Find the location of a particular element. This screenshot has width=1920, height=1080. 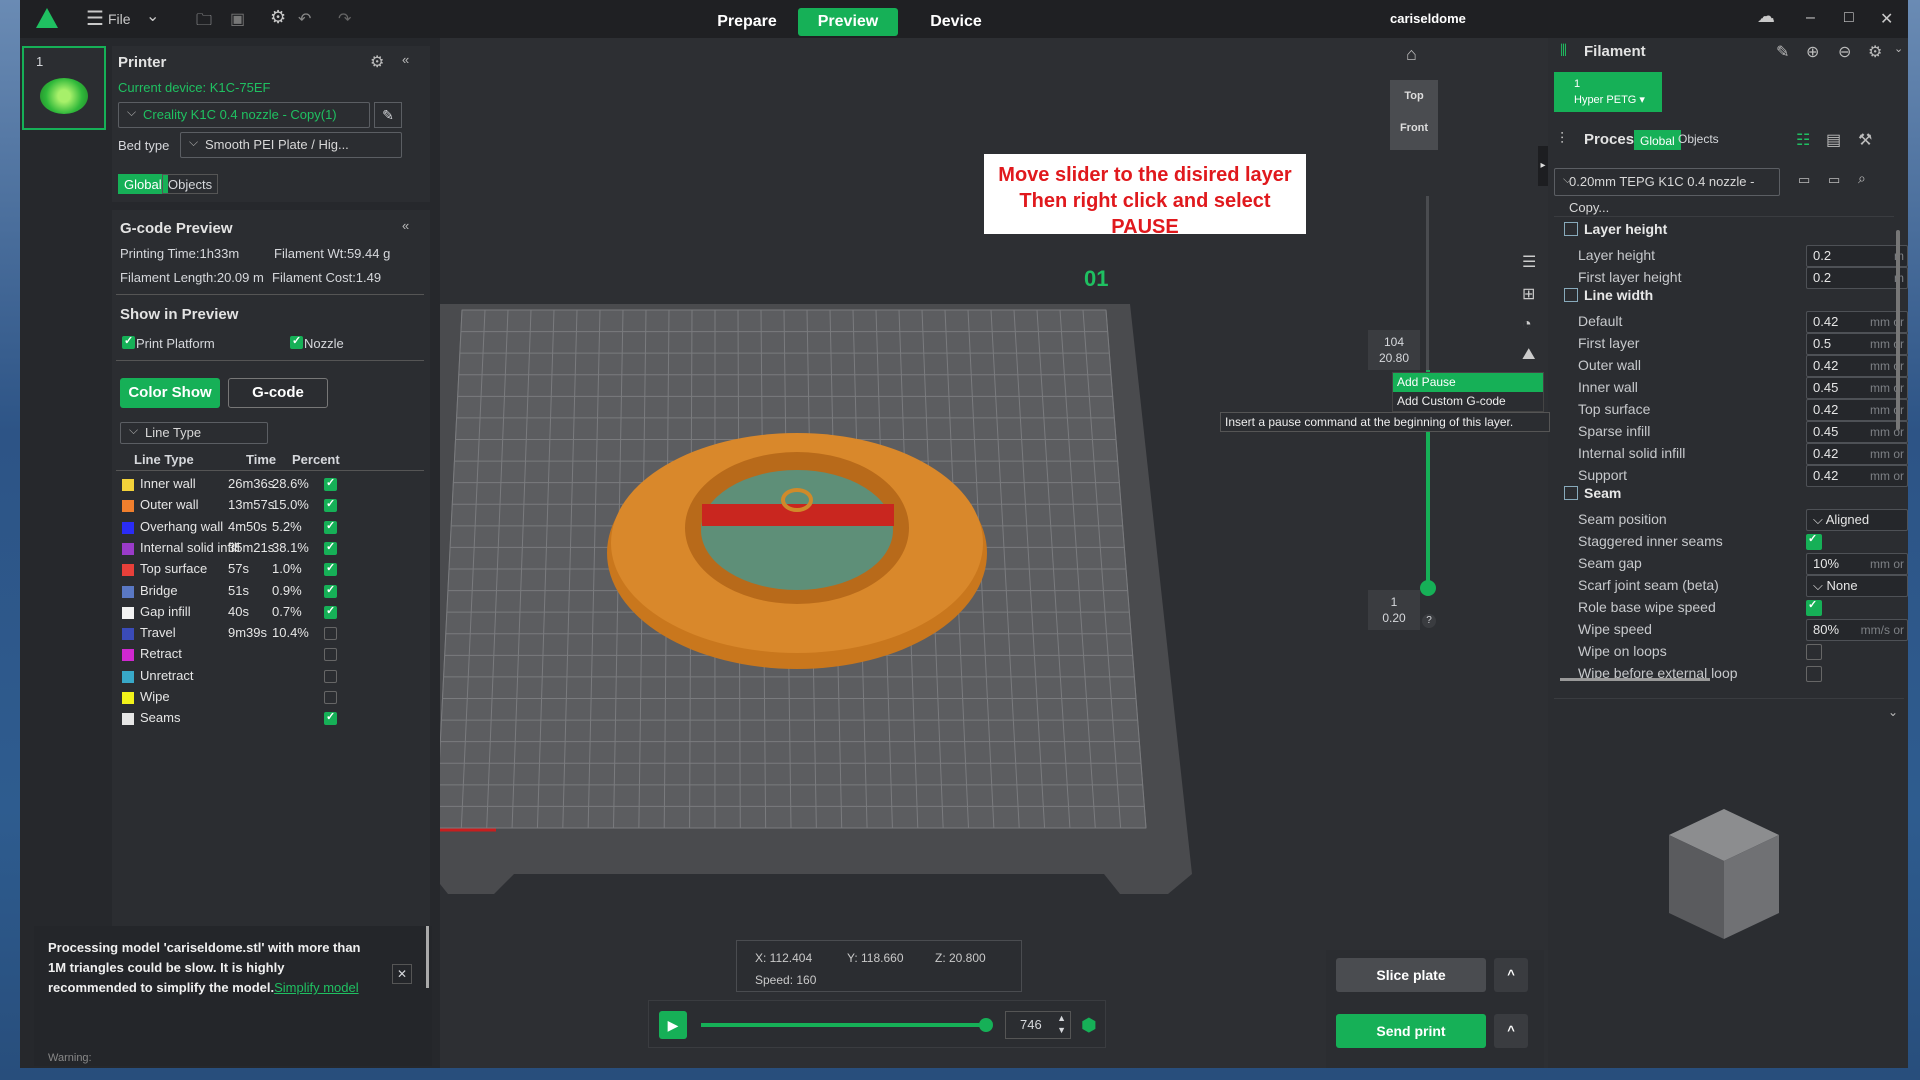

file-menu: File is located at coordinates (119, 19).